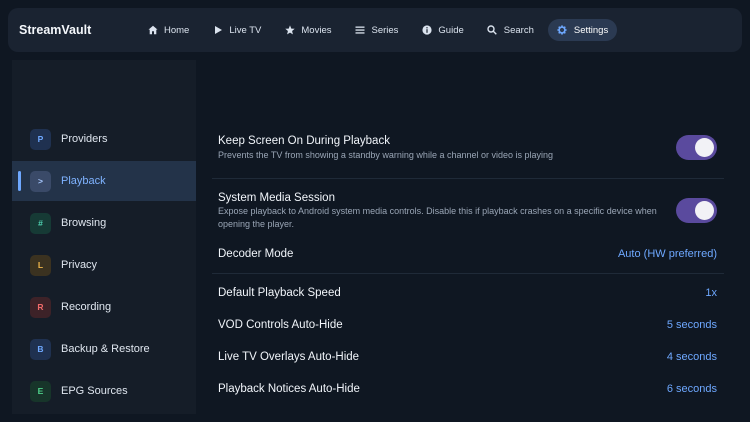 Image resolution: width=750 pixels, height=422 pixels. Describe the element at coordinates (83, 181) in the screenshot. I see `sidebar-item-label: Playback` at that location.